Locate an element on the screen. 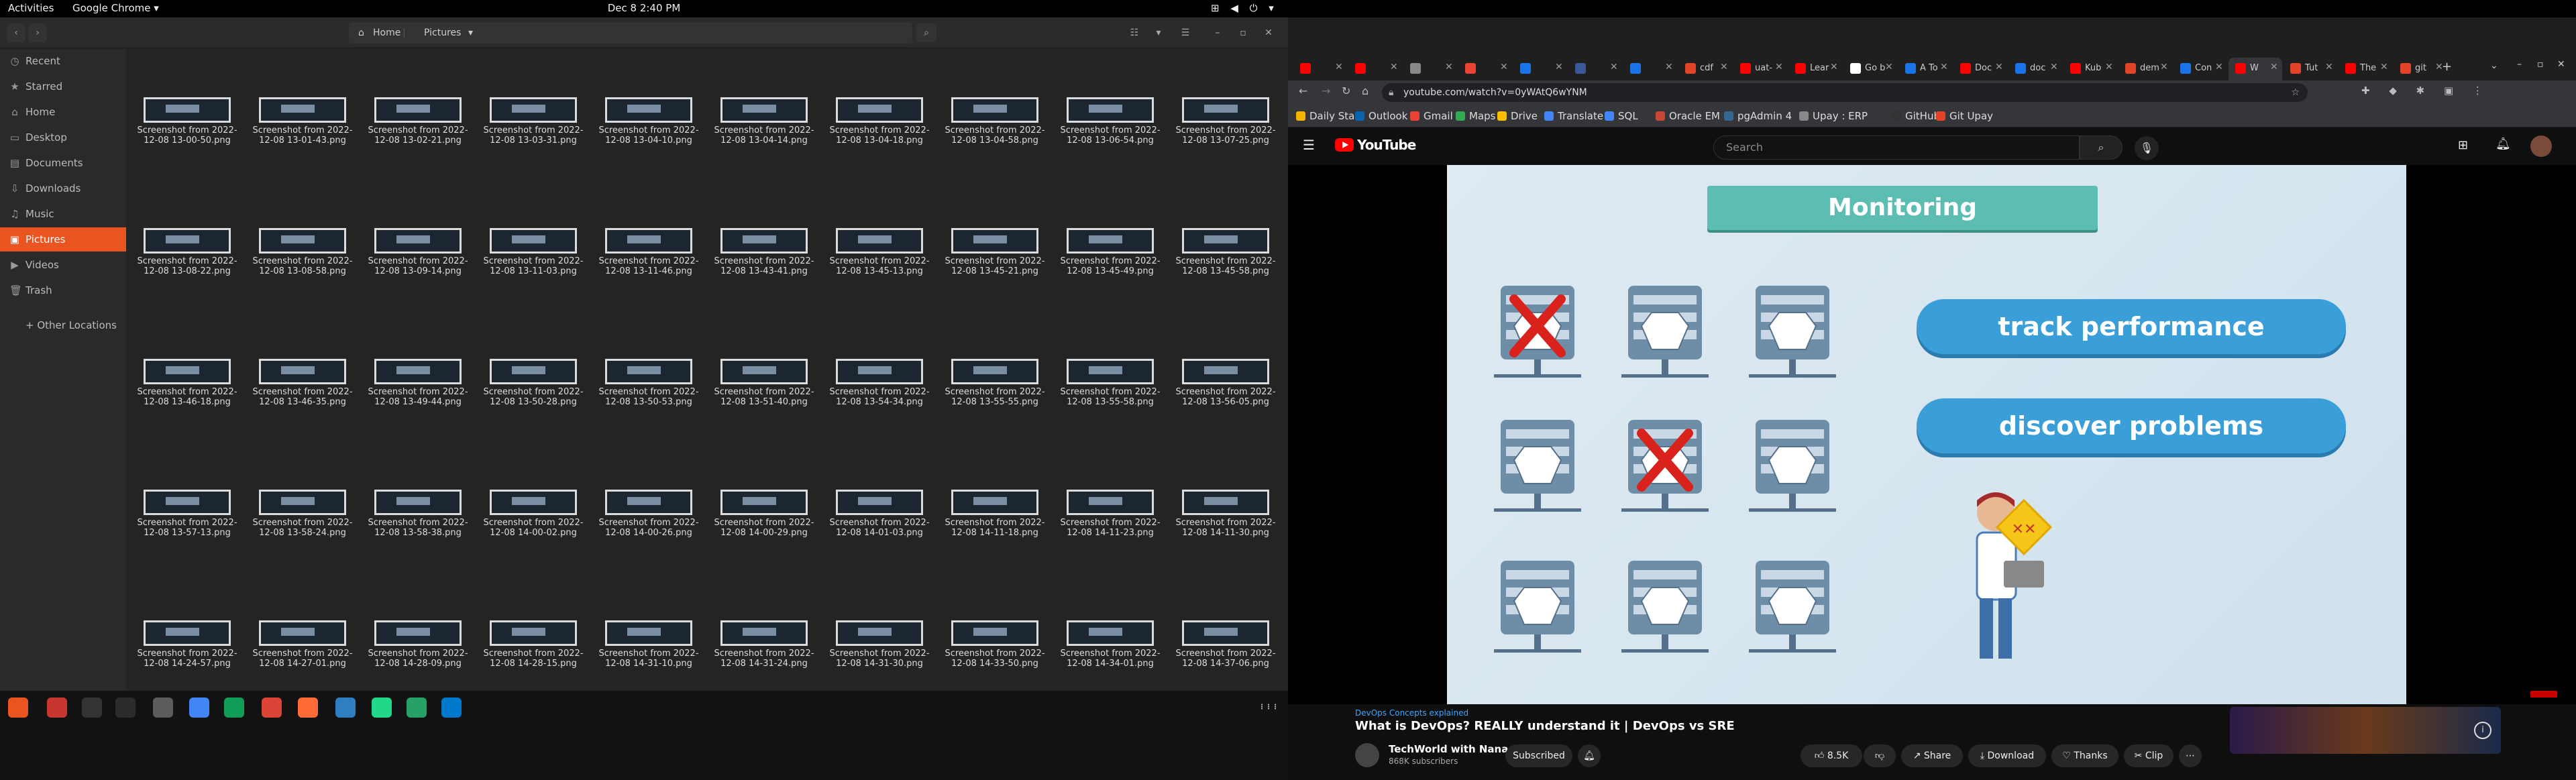 This screenshot has width=2576, height=780. file-item: Screenshot from 2022-12-08 14-28-09.png is located at coordinates (418, 644).